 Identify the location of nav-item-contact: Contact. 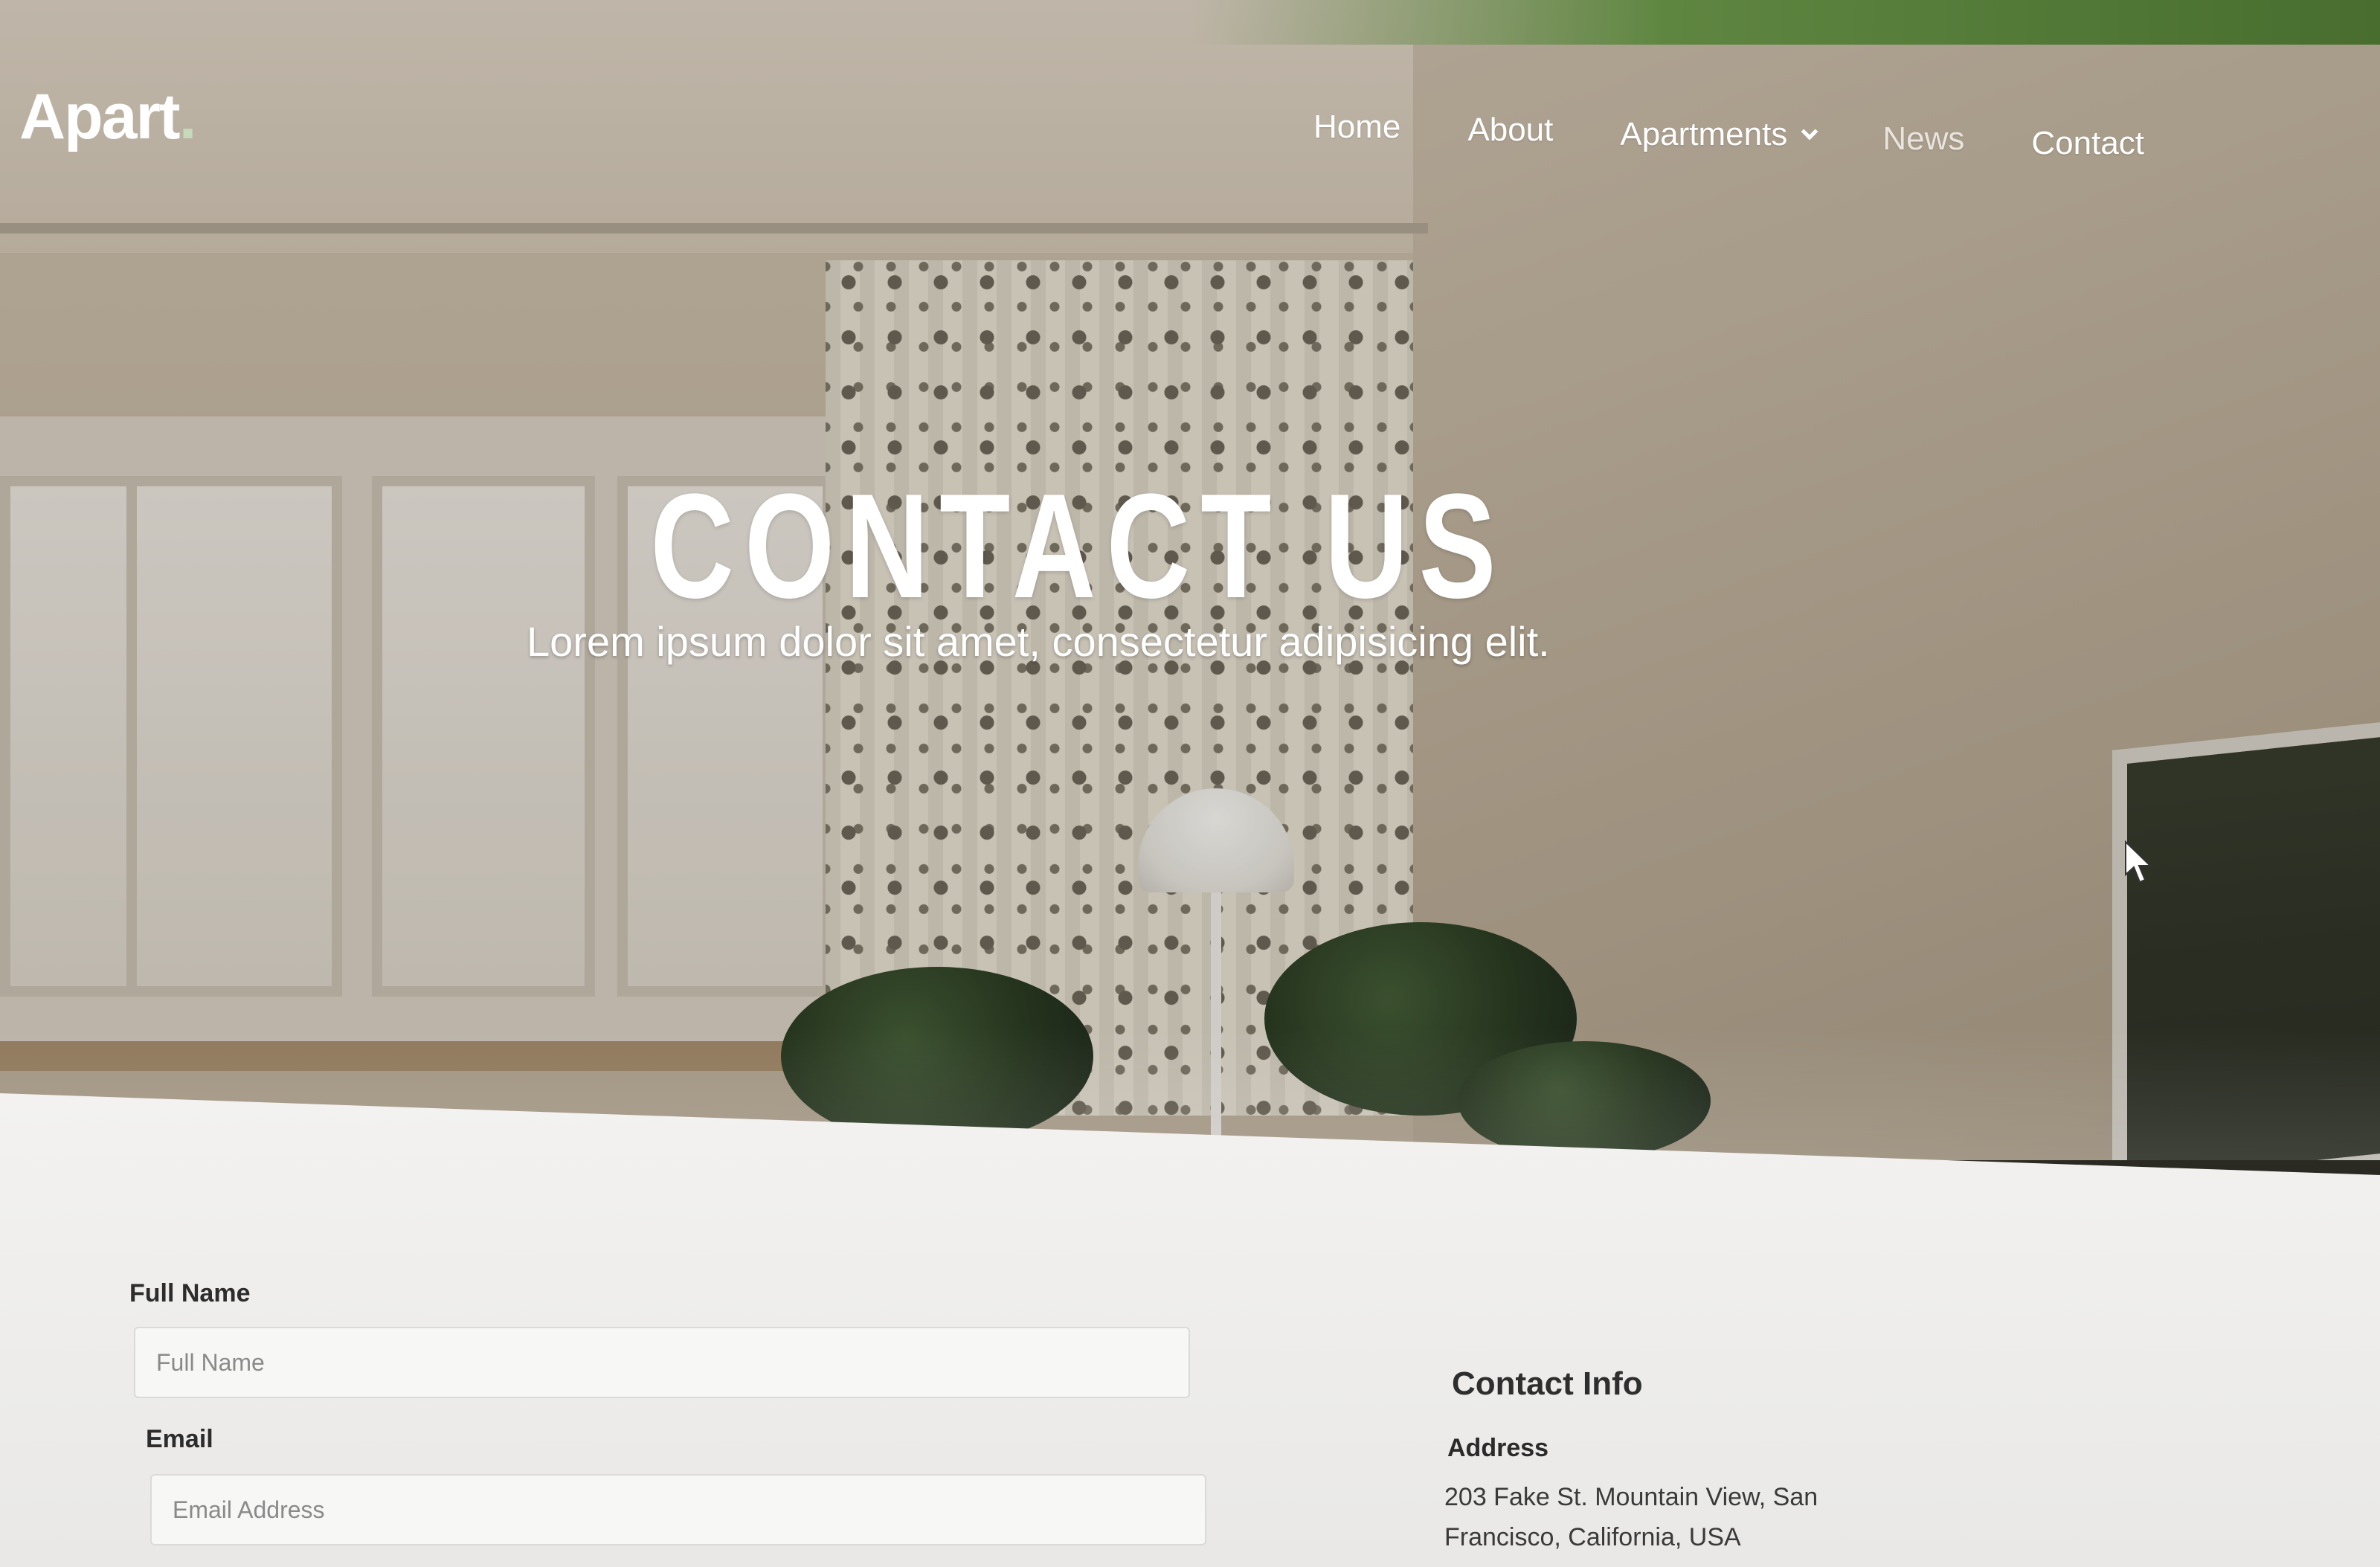
(2088, 143).